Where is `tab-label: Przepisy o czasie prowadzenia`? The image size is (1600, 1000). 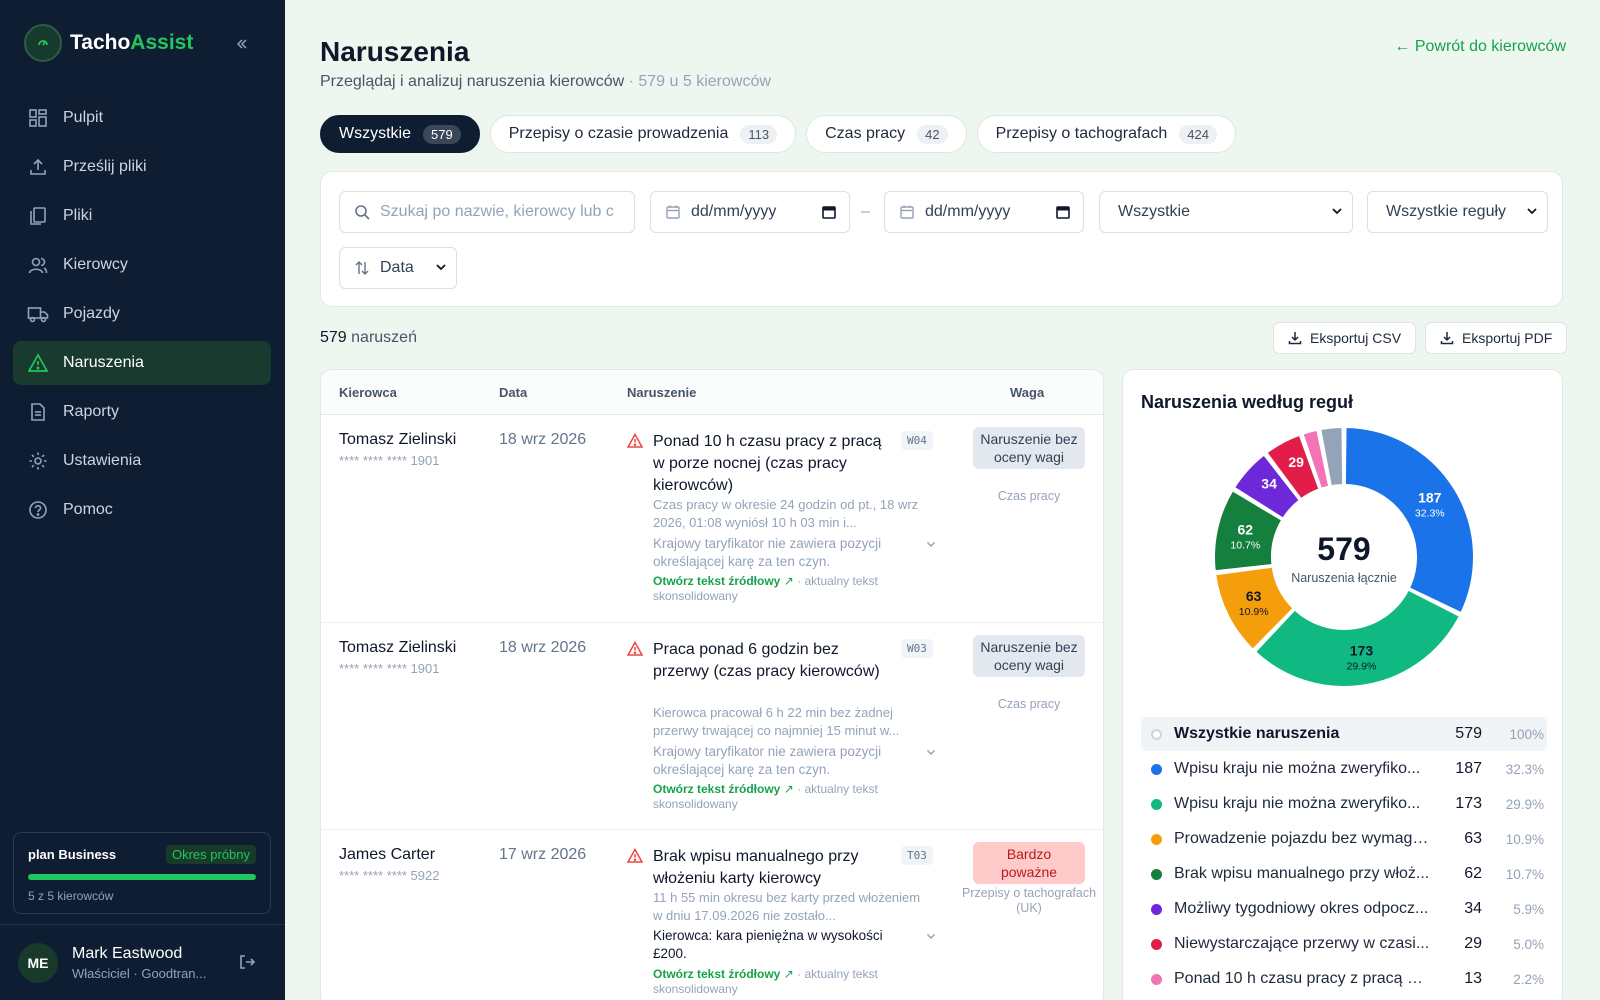 tab-label: Przepisy o czasie prowadzenia is located at coordinates (618, 133).